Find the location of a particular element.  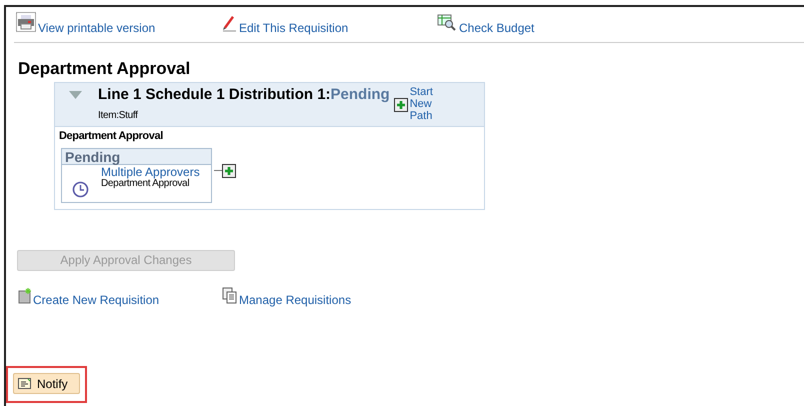

printer-icon is located at coordinates (26, 22).